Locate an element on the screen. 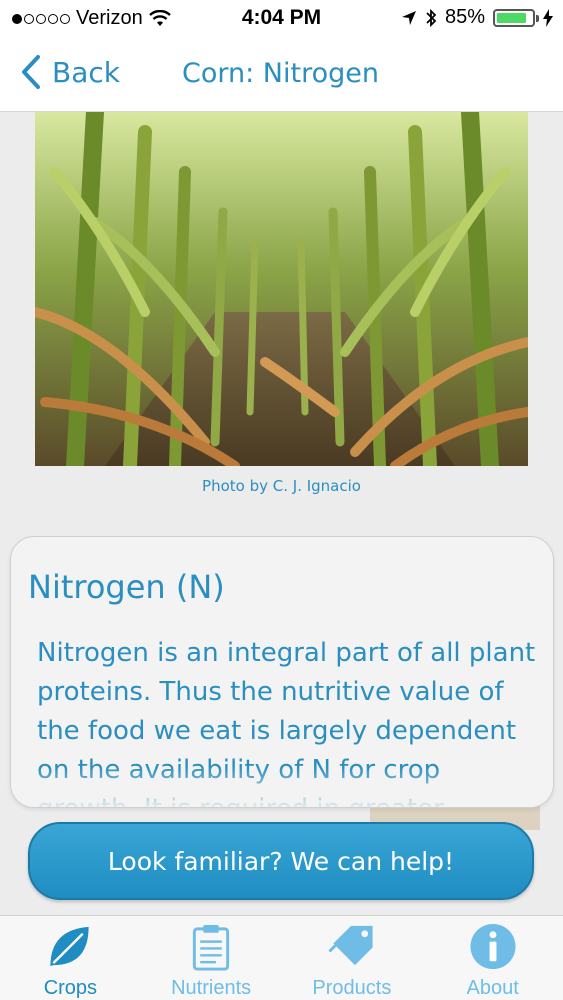 The height and width of the screenshot is (1000, 563). battery-icon is located at coordinates (516, 17).